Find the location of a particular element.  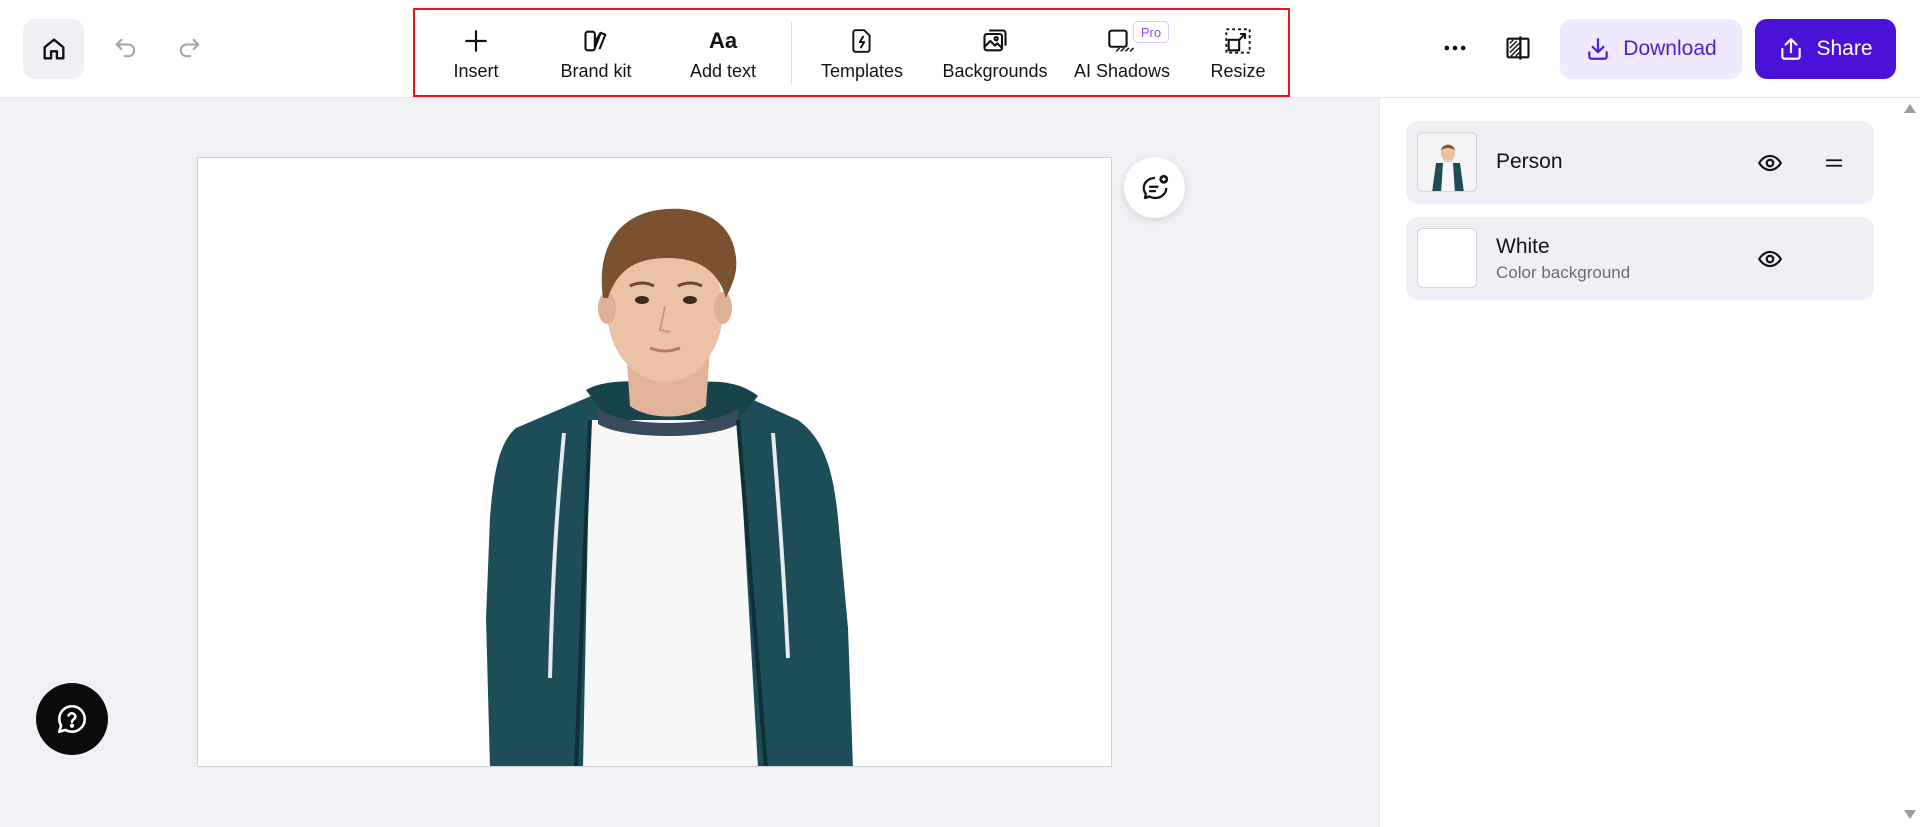

comment-add-icon is located at coordinates (1155, 186).